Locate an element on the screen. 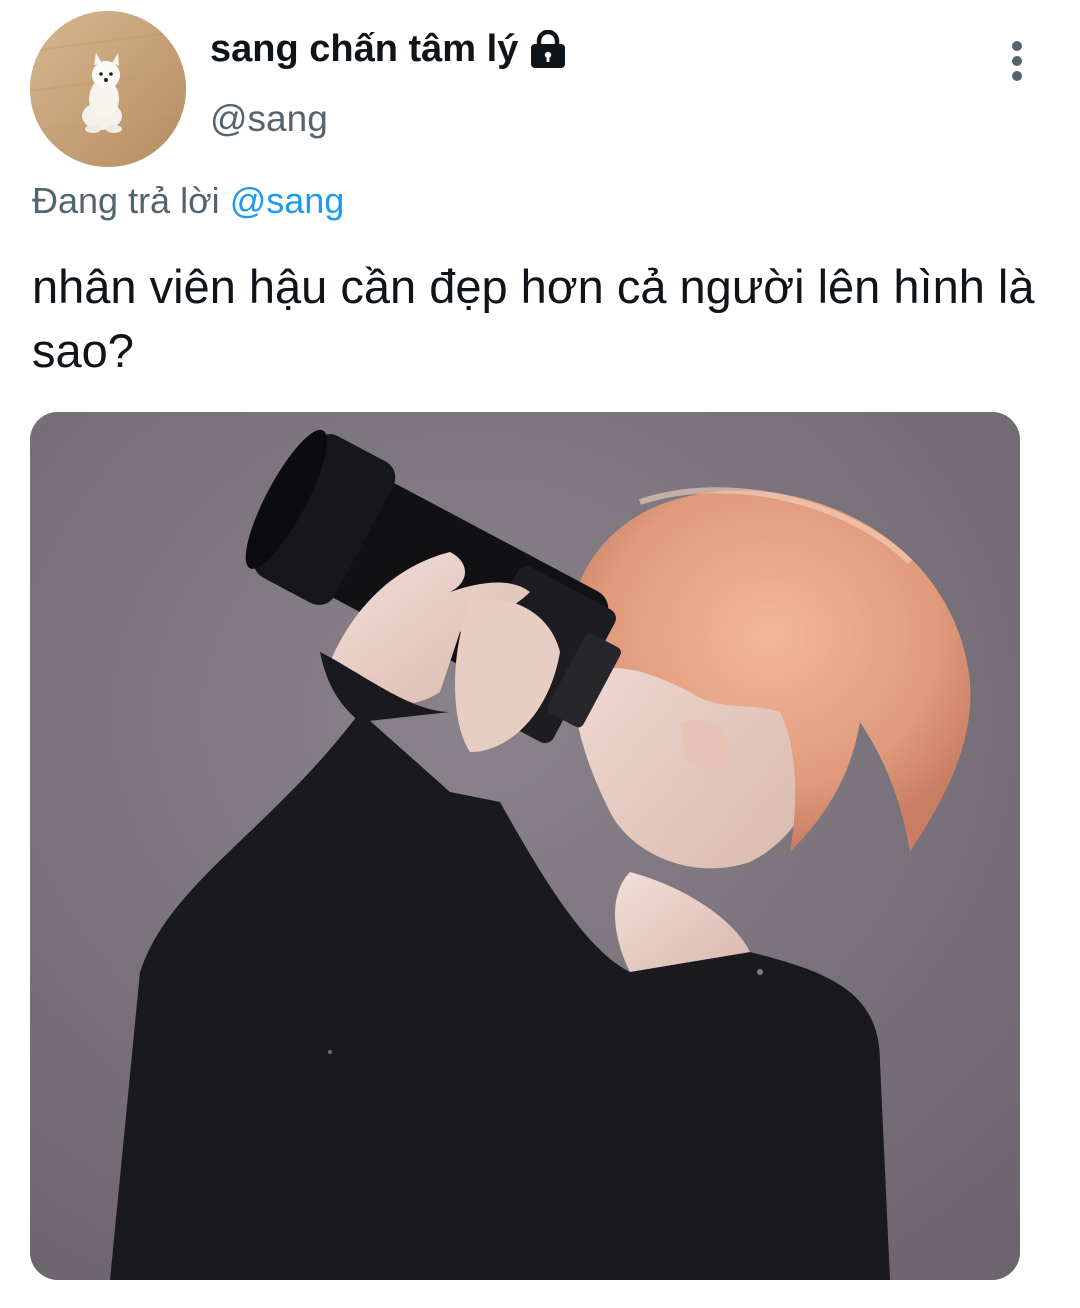  more-options-button is located at coordinates (1017, 61).